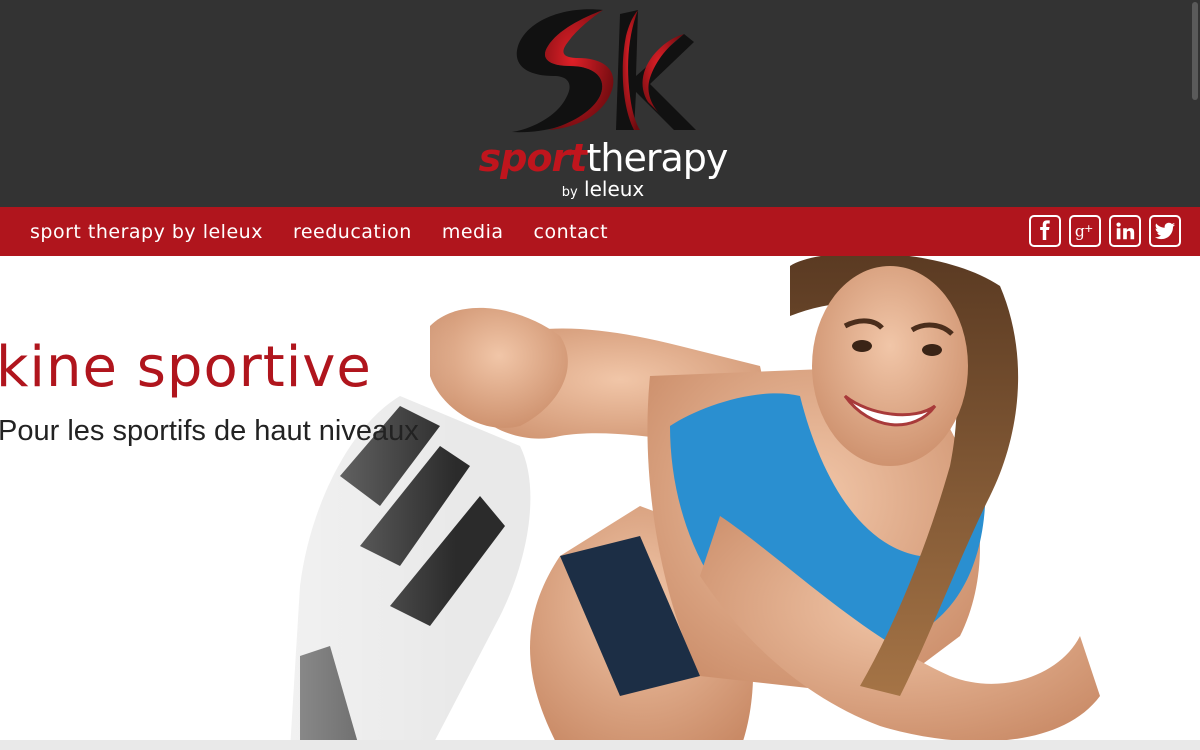  I want to click on scrollbar-thumb, so click(1195, 51).